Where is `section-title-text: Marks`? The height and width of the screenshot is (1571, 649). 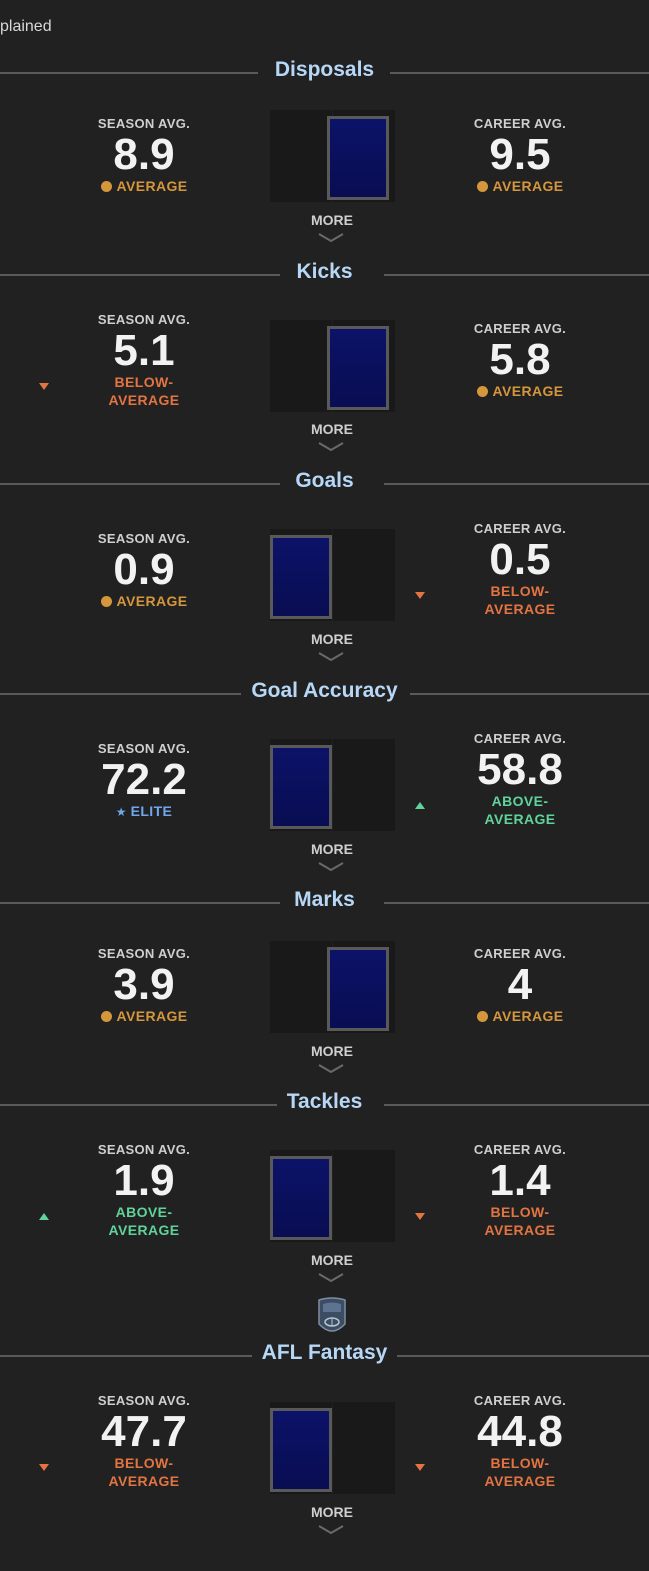 section-title-text: Marks is located at coordinates (324, 899).